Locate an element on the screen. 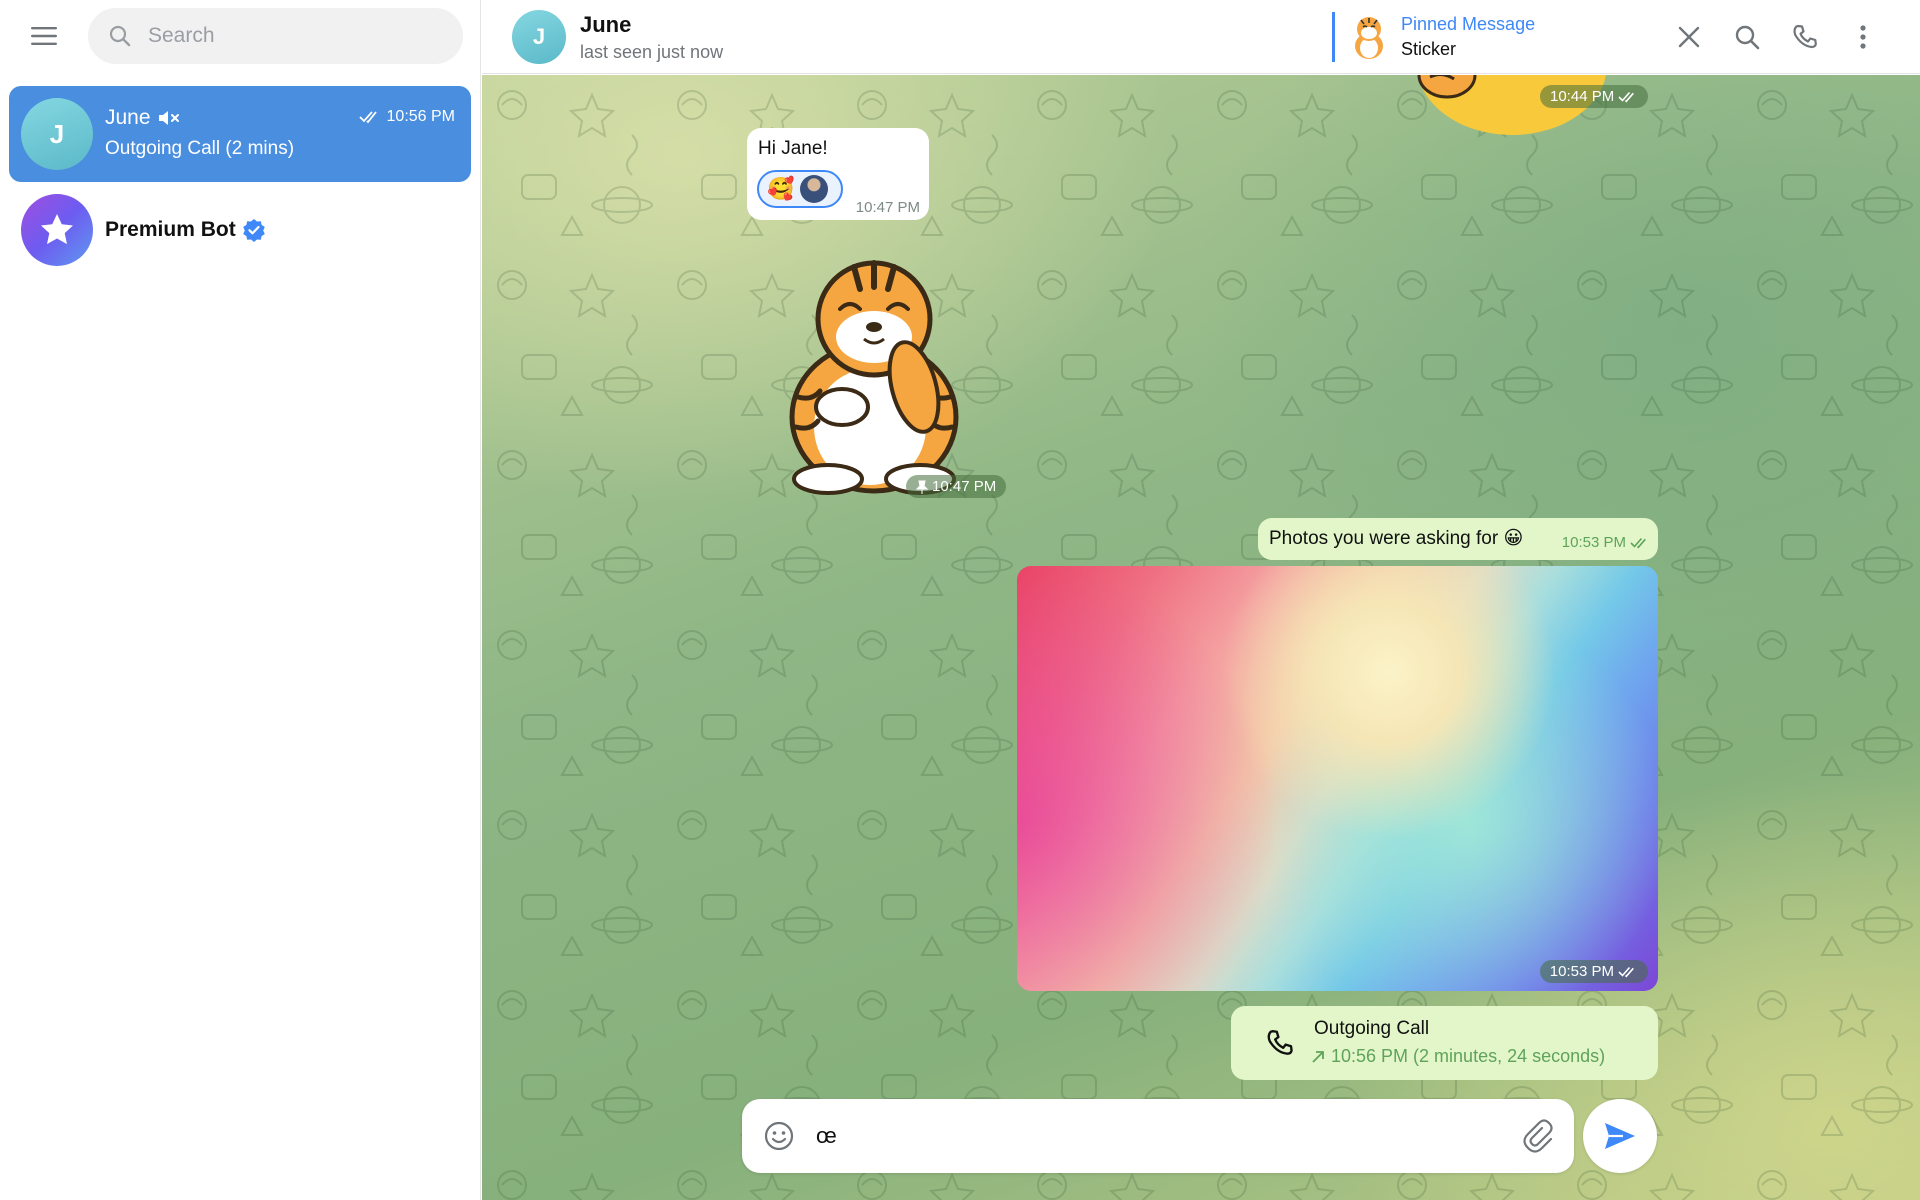 The image size is (1920, 1200). pinned-text: Sticker is located at coordinates (1429, 49).